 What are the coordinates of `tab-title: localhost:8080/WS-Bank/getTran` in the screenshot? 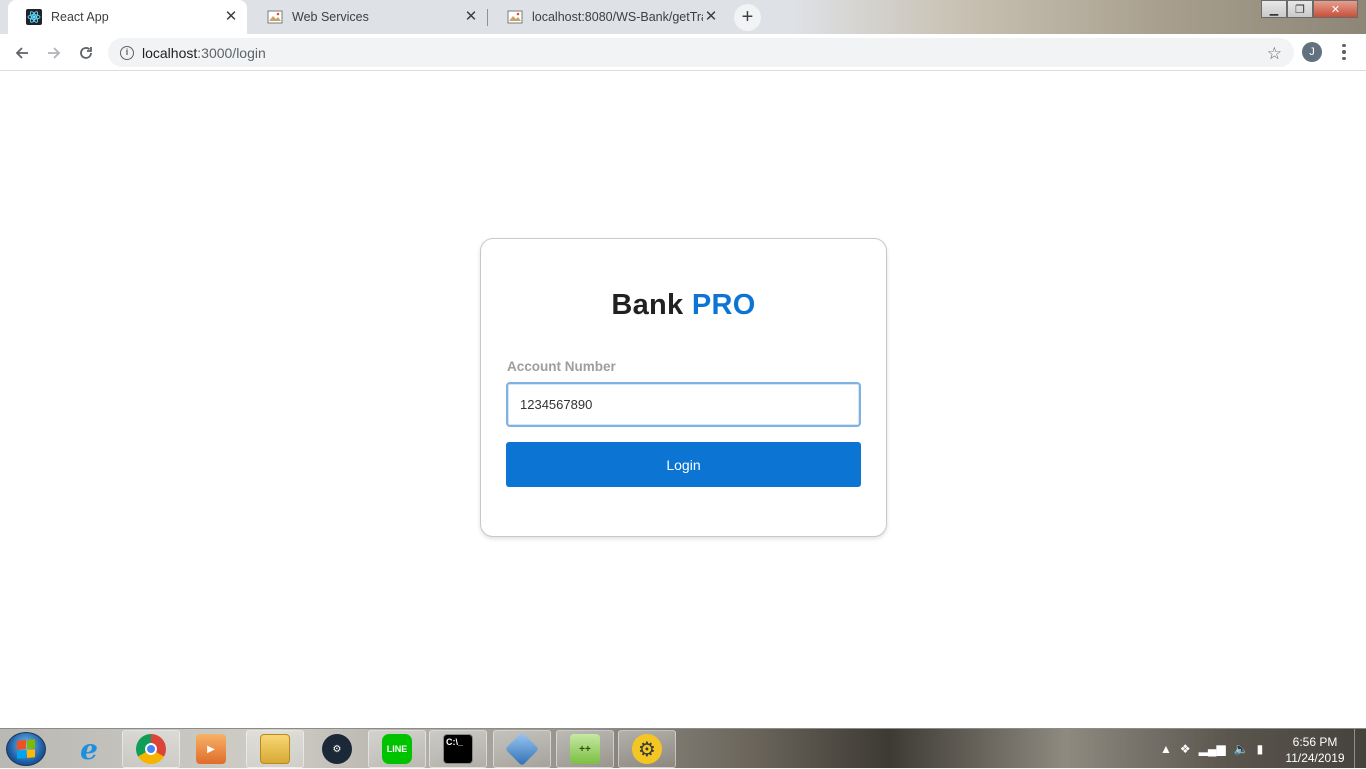 It's located at (617, 17).